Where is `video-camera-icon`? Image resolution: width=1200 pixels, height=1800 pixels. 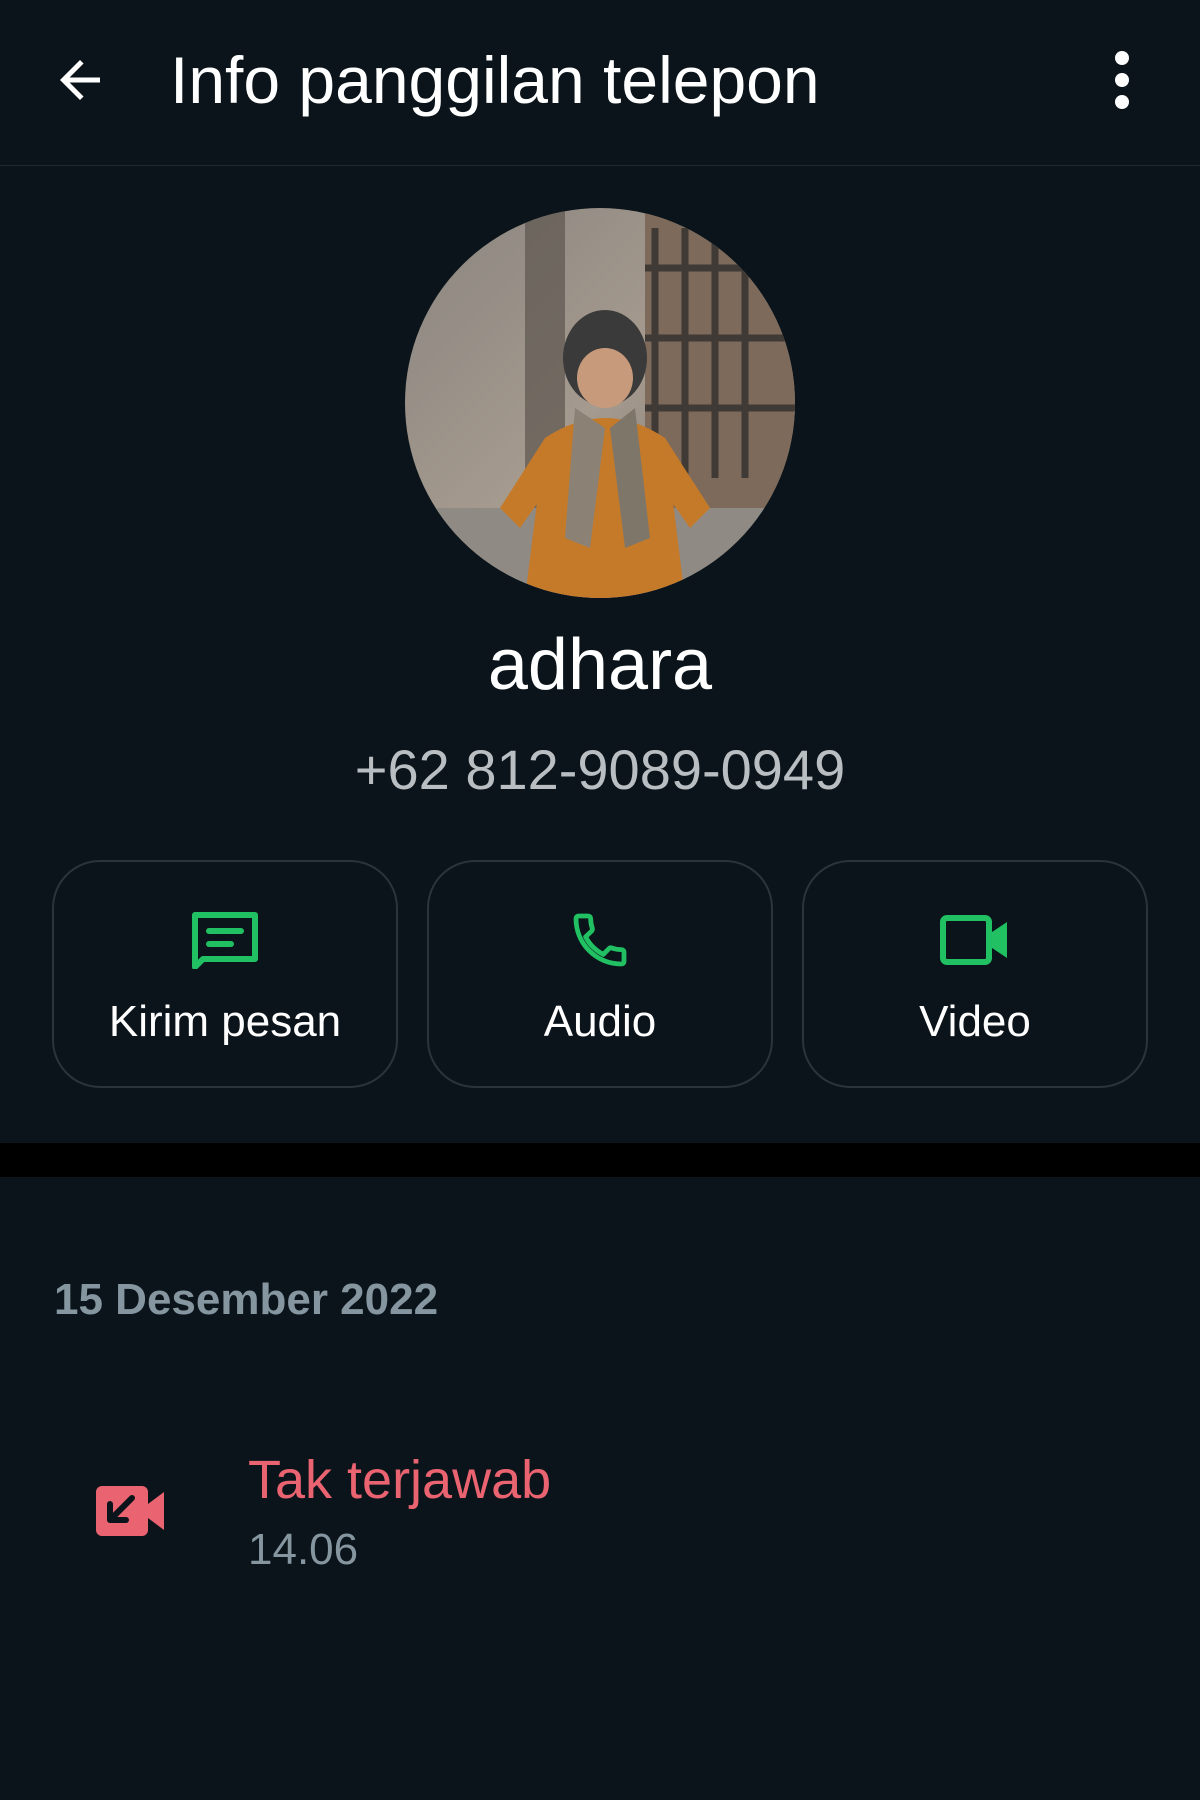 video-camera-icon is located at coordinates (975, 940).